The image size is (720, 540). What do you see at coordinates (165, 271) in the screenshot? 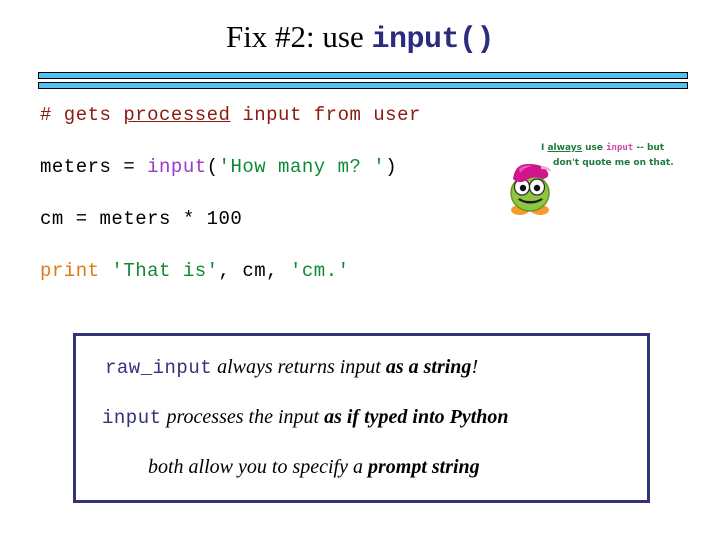
I see `code-print-string-1: 'That is'` at bounding box center [165, 271].